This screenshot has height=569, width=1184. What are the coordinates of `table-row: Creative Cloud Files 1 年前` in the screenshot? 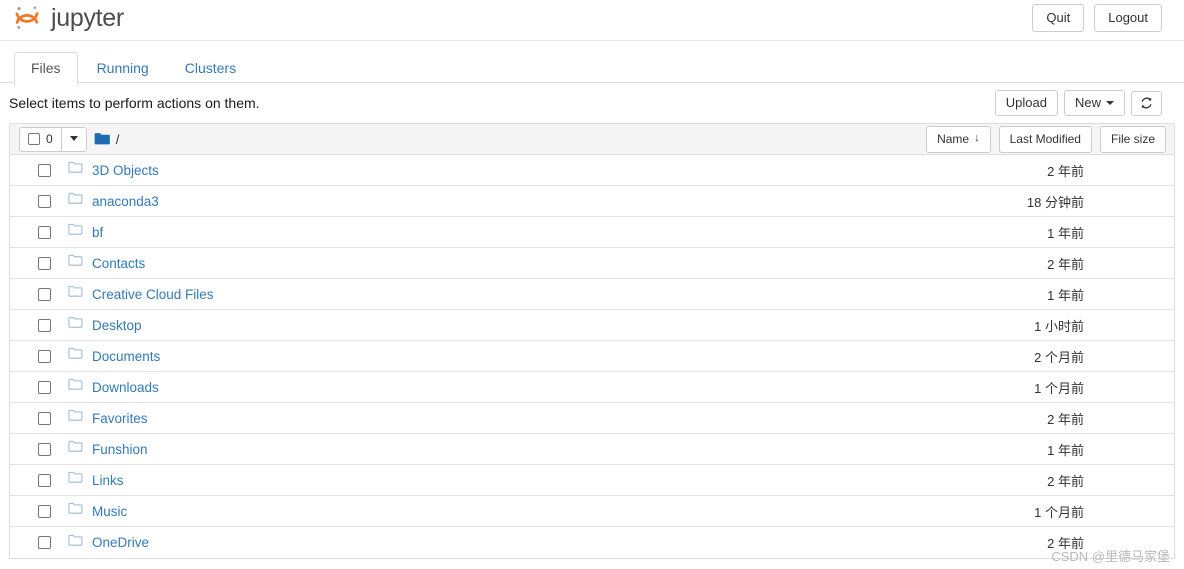 It's located at (592, 294).